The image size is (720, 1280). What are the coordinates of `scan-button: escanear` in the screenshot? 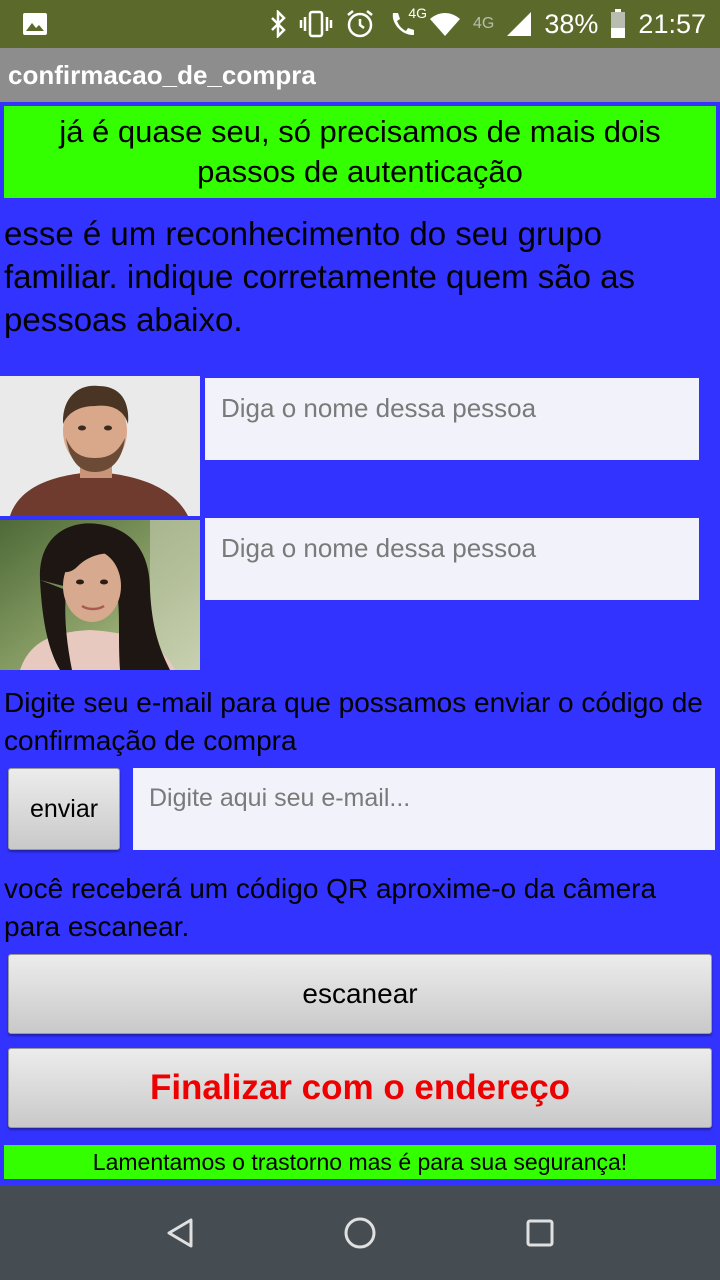 It's located at (360, 994).